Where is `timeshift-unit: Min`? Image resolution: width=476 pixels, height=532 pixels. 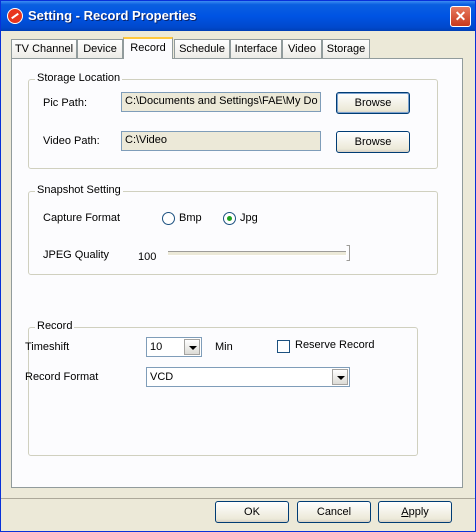
timeshift-unit: Min is located at coordinates (224, 347).